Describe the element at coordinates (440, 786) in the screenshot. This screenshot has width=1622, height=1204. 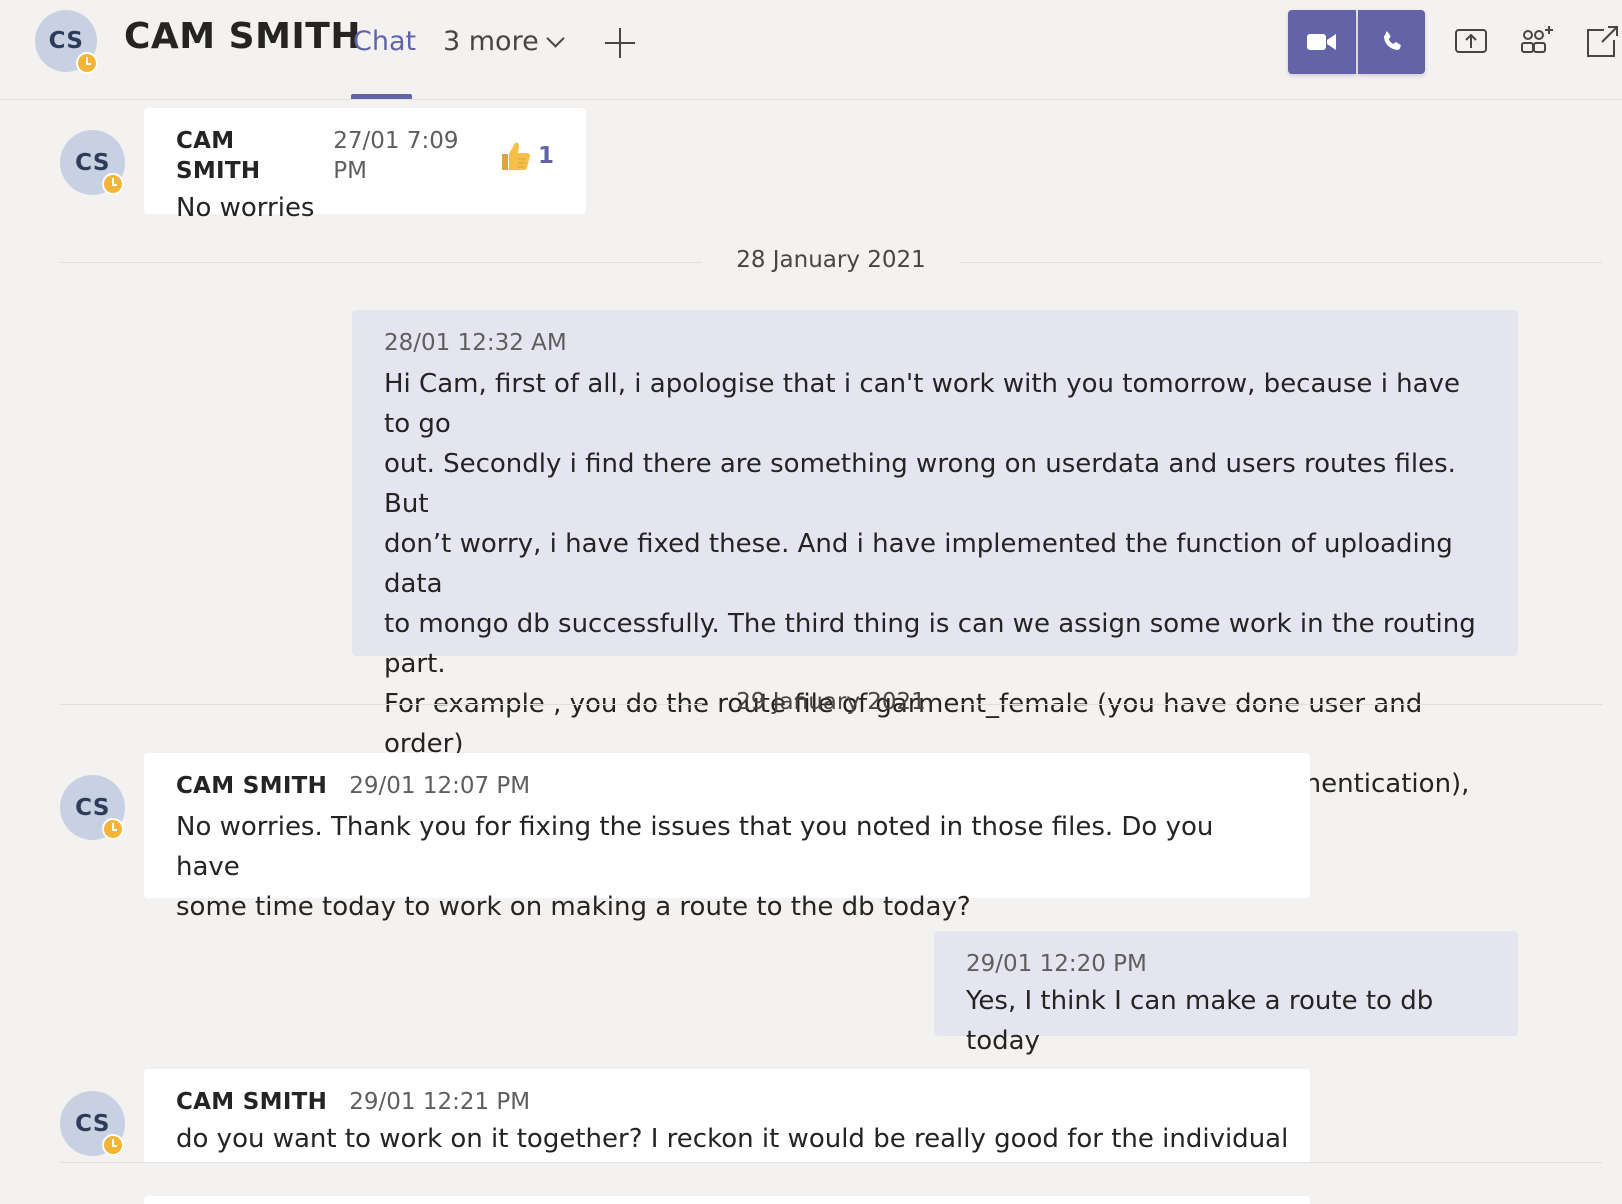
I see `message-time: 29/01 12:07 PM` at that location.